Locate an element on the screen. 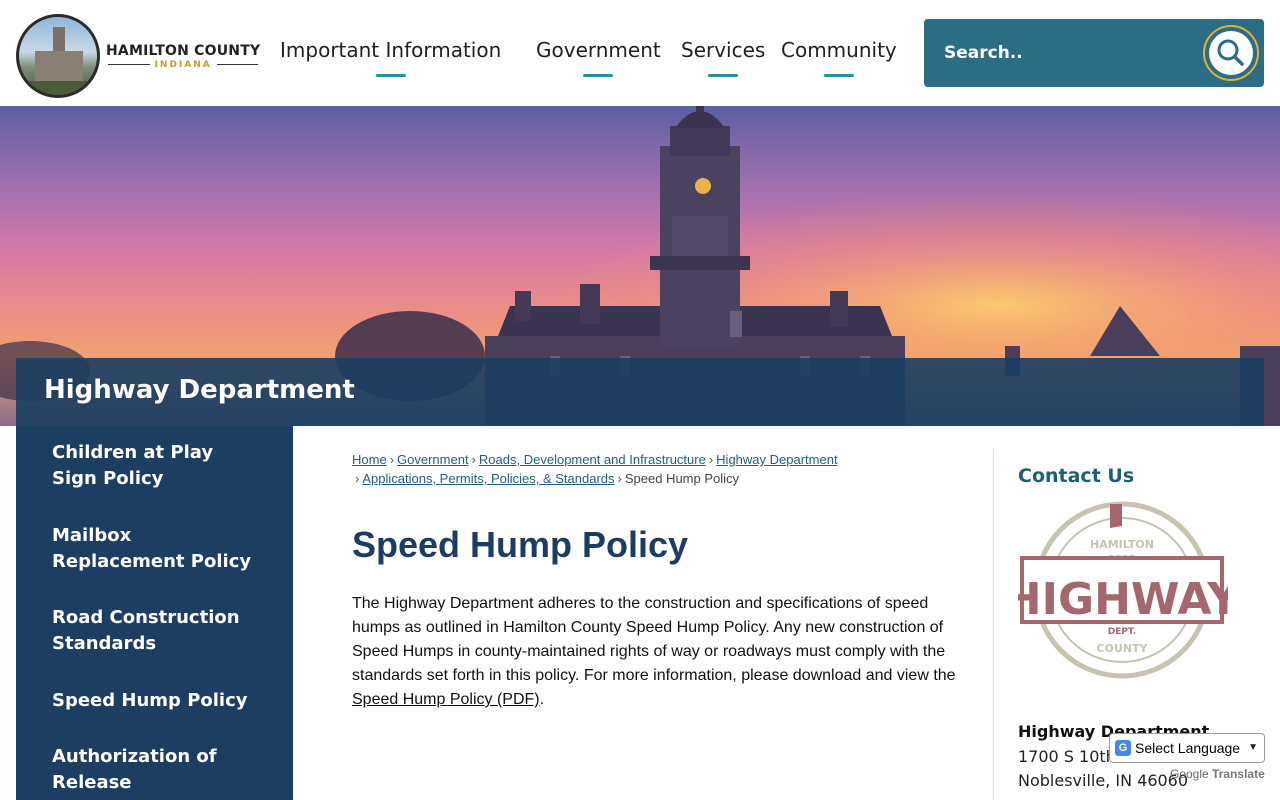 The image size is (1280, 800). policy-text-end: . is located at coordinates (542, 699).